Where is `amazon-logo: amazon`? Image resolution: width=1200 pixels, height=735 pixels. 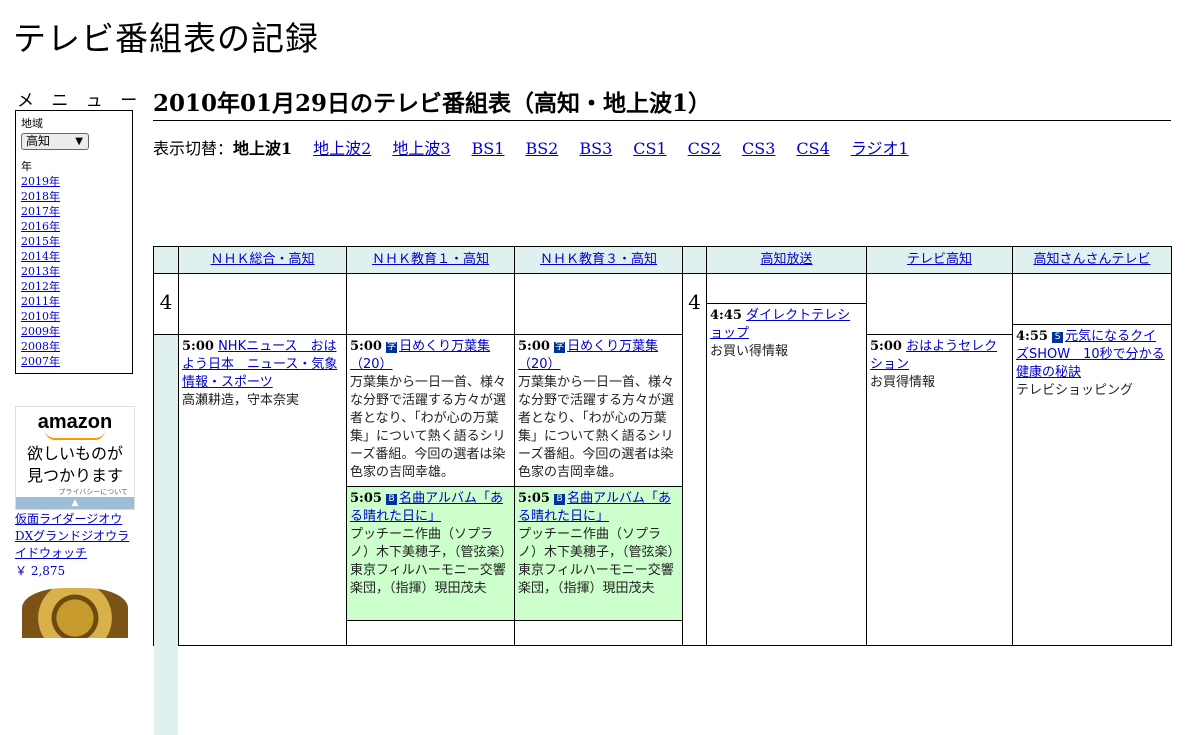 amazon-logo: amazon is located at coordinates (75, 422).